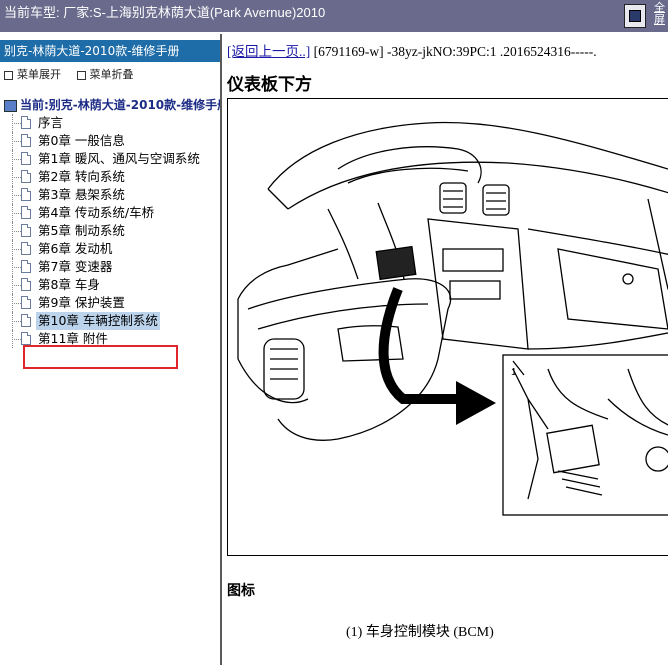 This screenshot has height=665, width=668. Describe the element at coordinates (69, 284) in the screenshot. I see `toc-item-label: 第8章 车身` at that location.